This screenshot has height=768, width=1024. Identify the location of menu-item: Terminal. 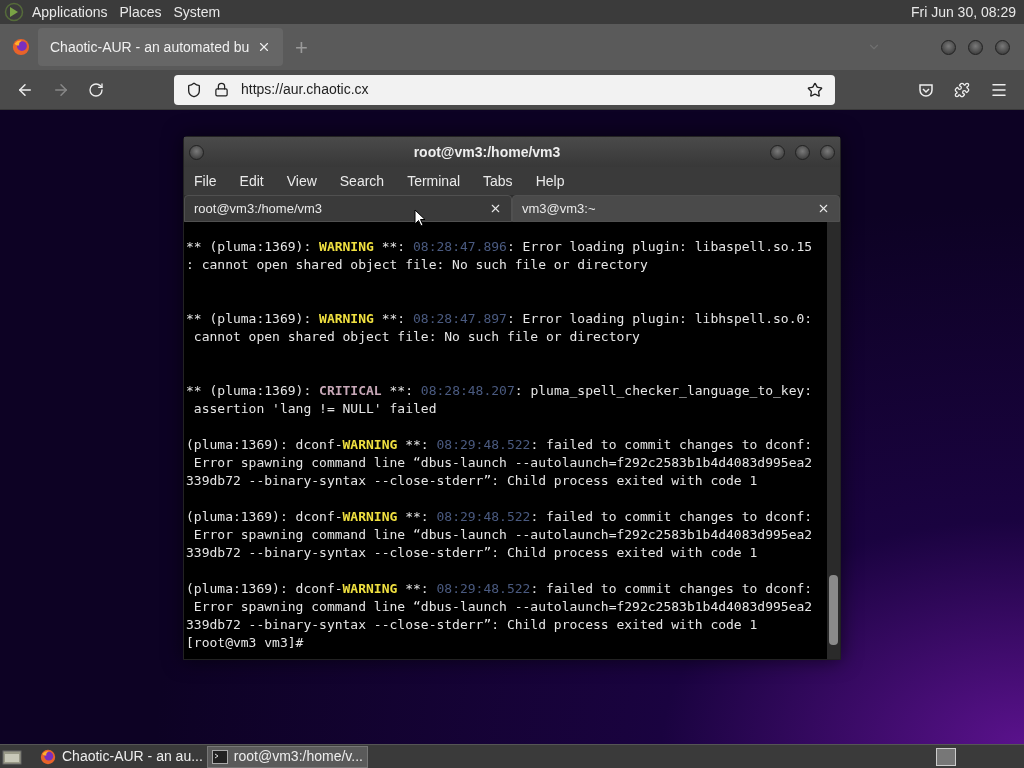
(434, 181).